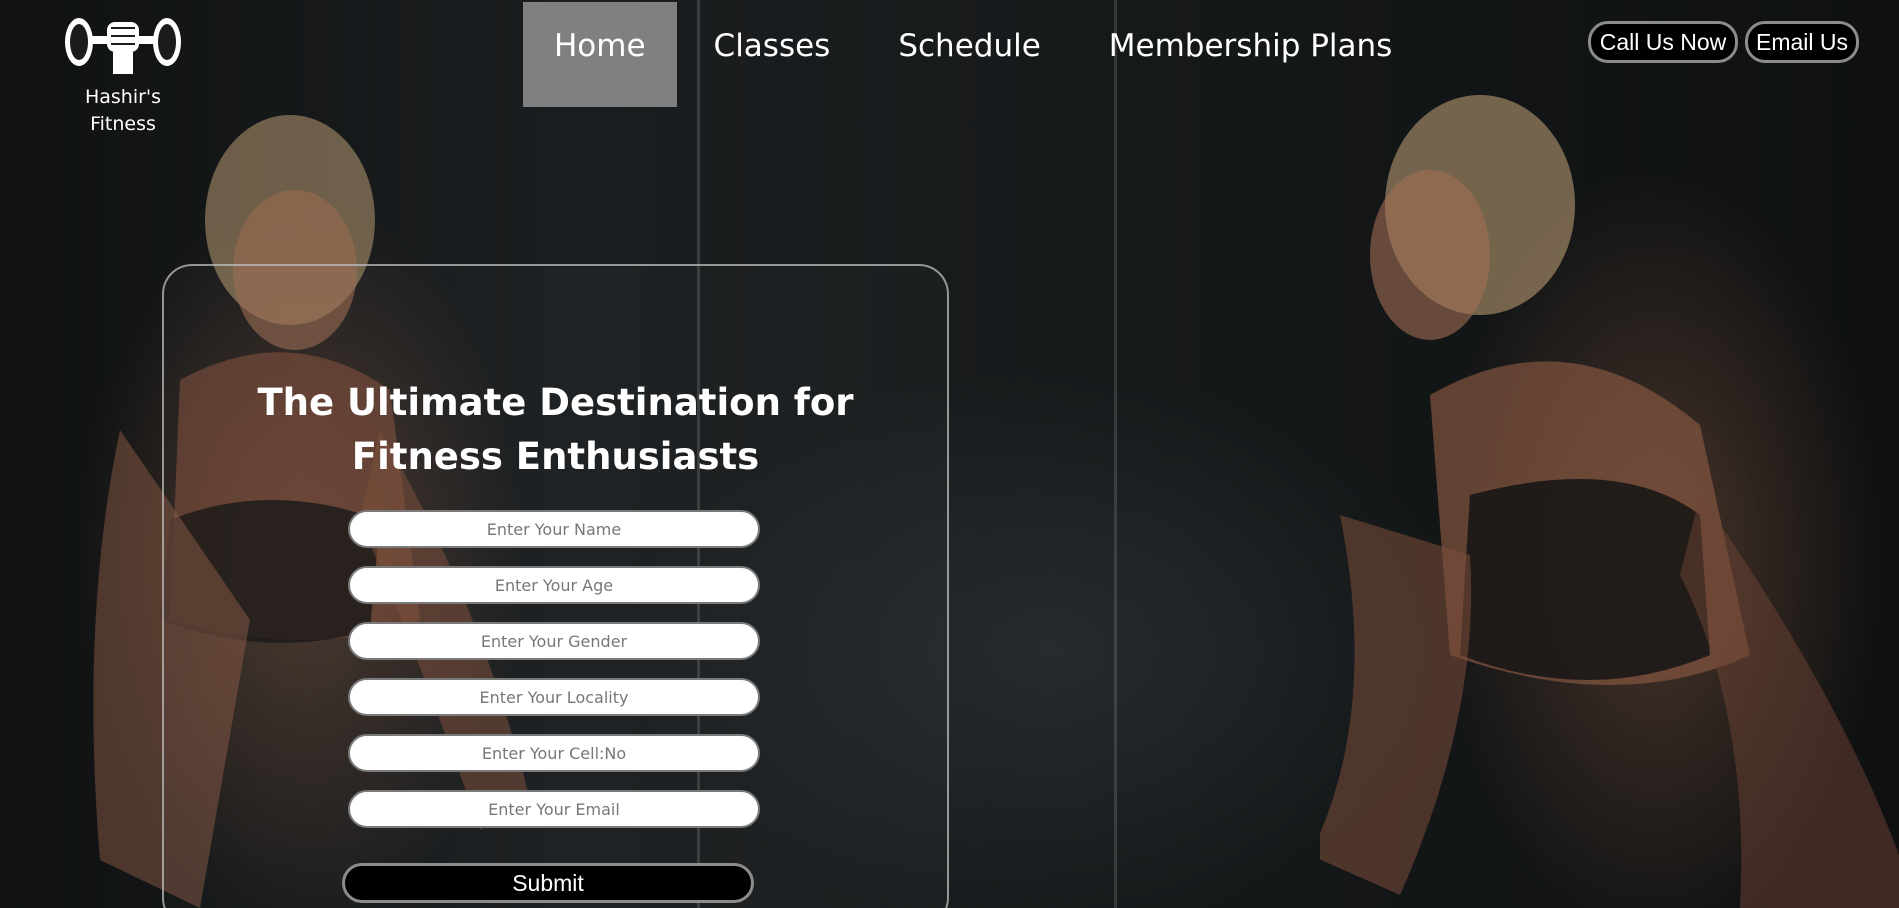  Describe the element at coordinates (772, 54) in the screenshot. I see `nav-item-classes: Classes` at that location.